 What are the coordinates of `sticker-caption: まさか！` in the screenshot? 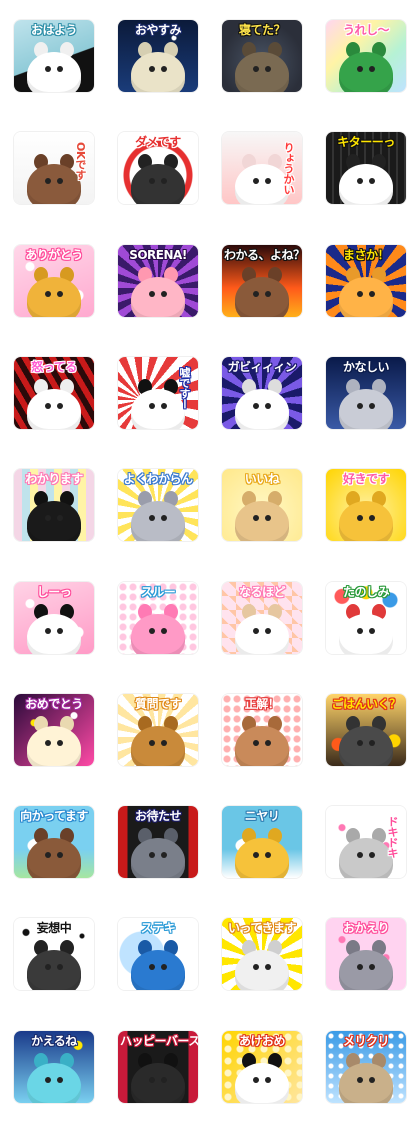 It's located at (366, 255).